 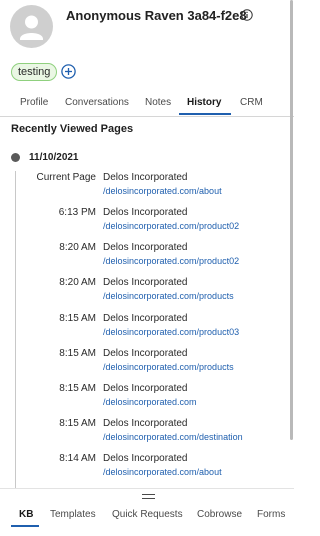 I want to click on panel-scrollbar, so click(x=291, y=220).